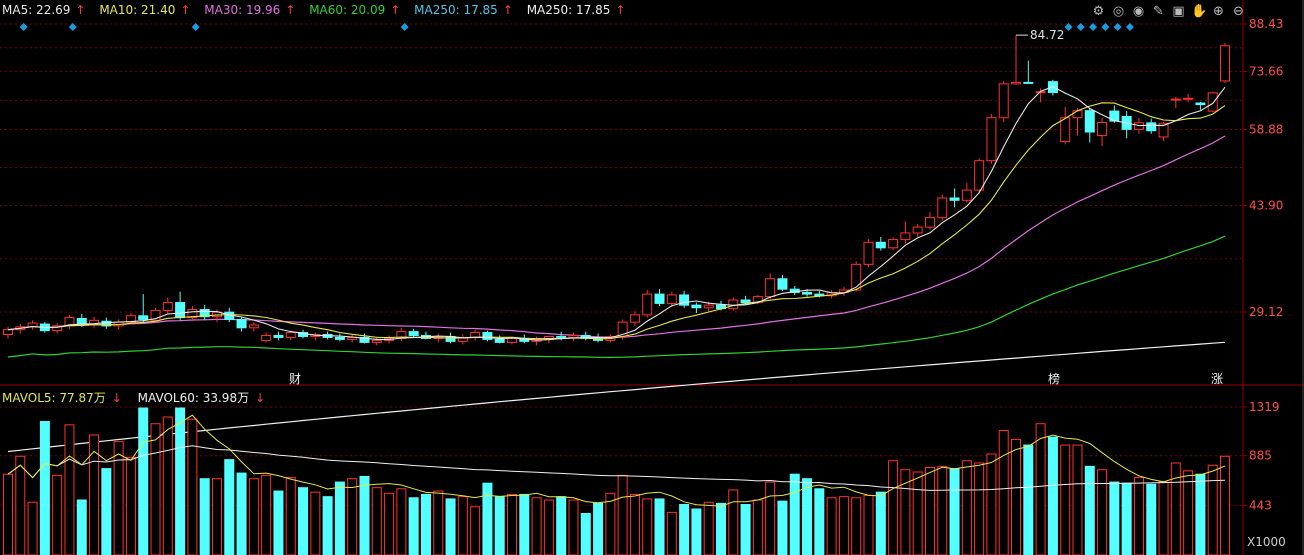  Describe the element at coordinates (1054, 378) in the screenshot. I see `marker-bang: 榜` at that location.